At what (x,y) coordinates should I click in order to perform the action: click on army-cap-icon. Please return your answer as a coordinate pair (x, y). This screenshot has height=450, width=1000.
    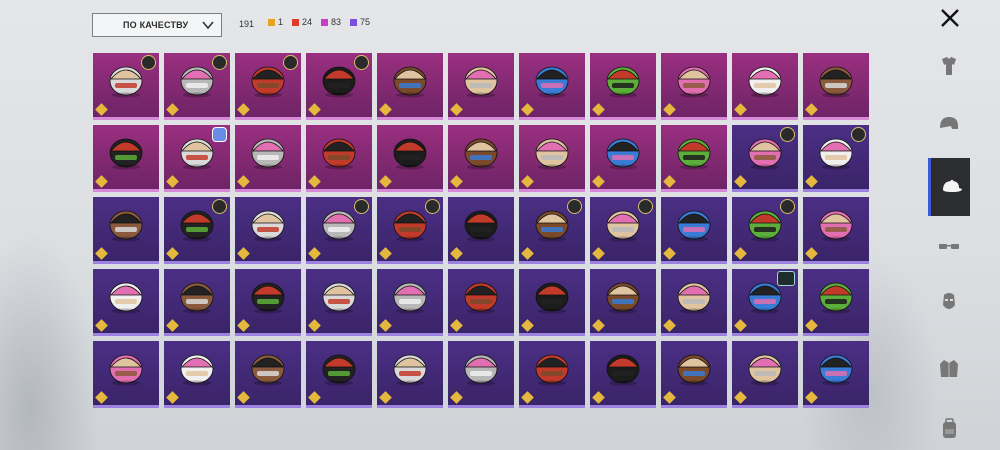
    Looking at the image, I should click on (694, 226).